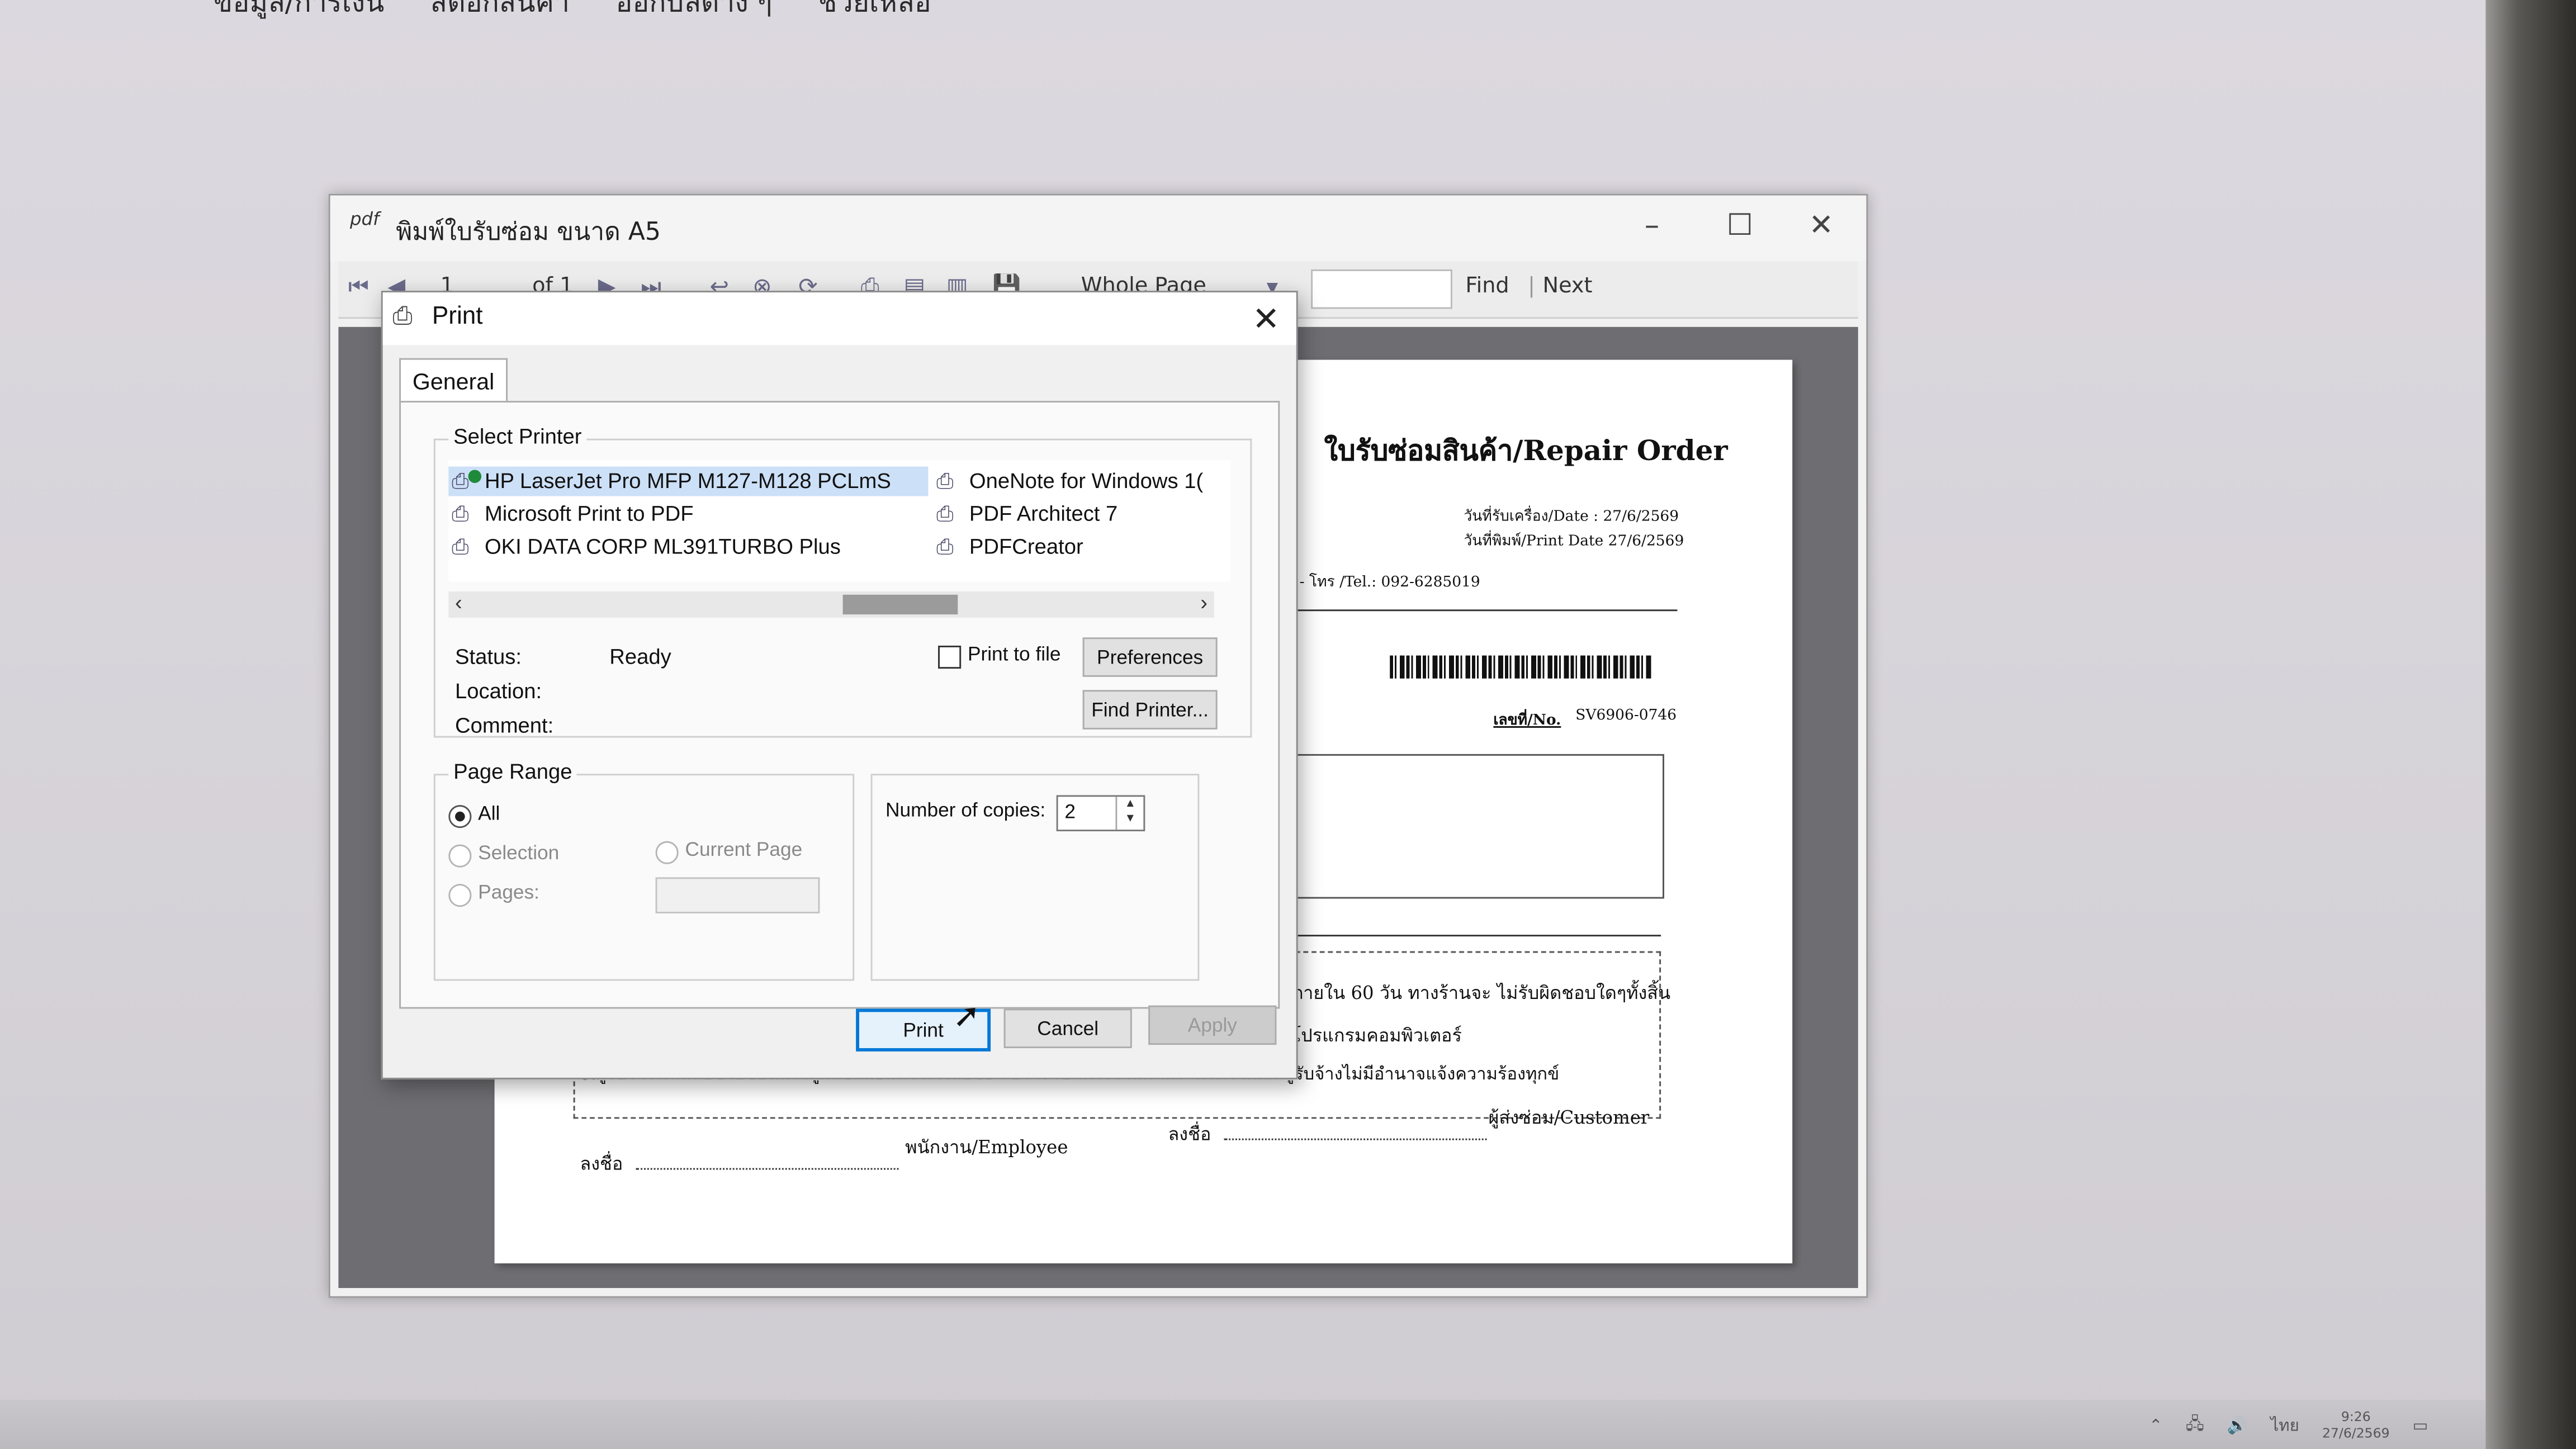 The image size is (2576, 1449). I want to click on viewer-title-bar: pdf พิมพ์ใบรับซ่อม ขนาด A5 – ☐ ✕, so click(1098, 229).